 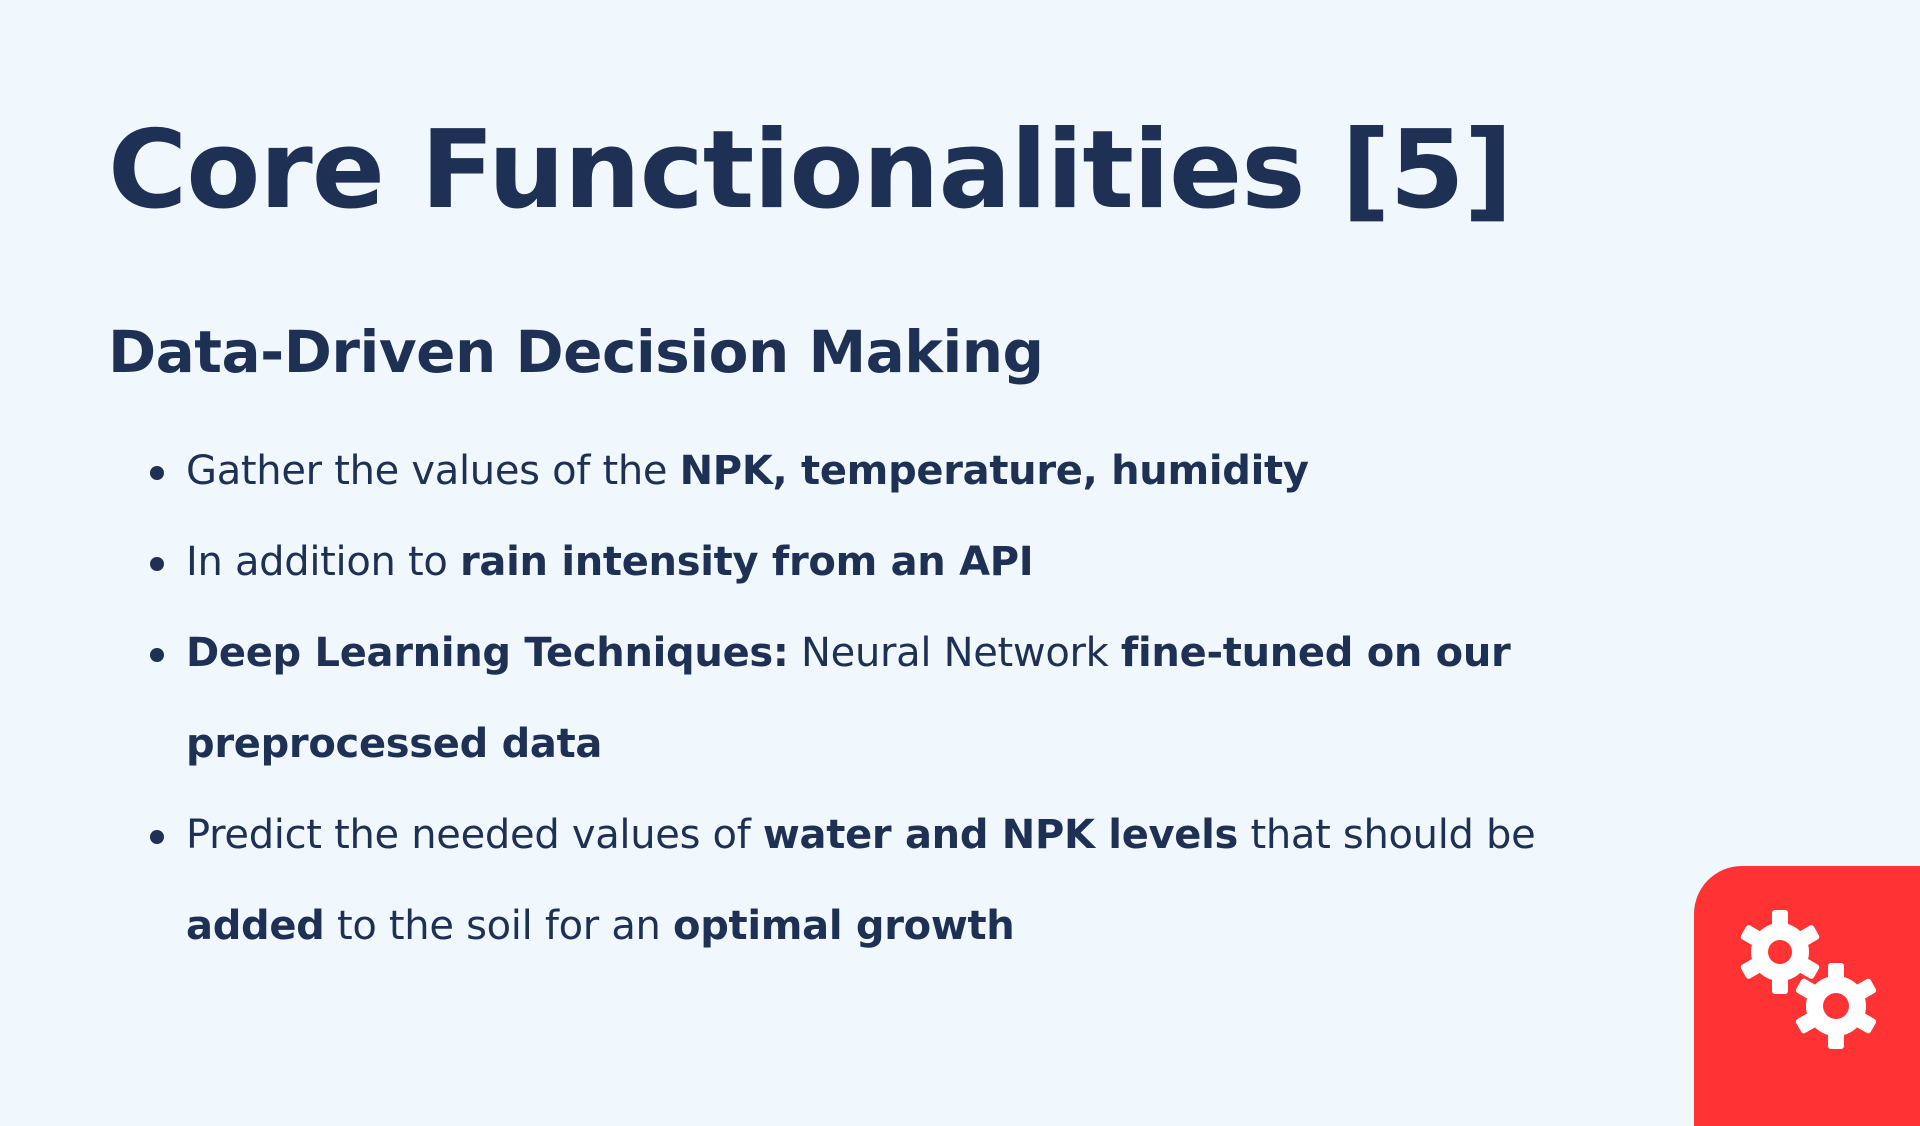 I want to click on bullet-text-segment-bold: Deep Learning Techniques:, so click(x=487, y=653).